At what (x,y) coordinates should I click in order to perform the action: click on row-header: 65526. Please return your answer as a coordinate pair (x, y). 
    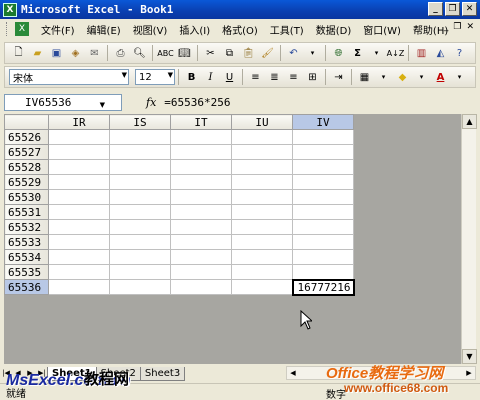
    Looking at the image, I should click on (26, 137).